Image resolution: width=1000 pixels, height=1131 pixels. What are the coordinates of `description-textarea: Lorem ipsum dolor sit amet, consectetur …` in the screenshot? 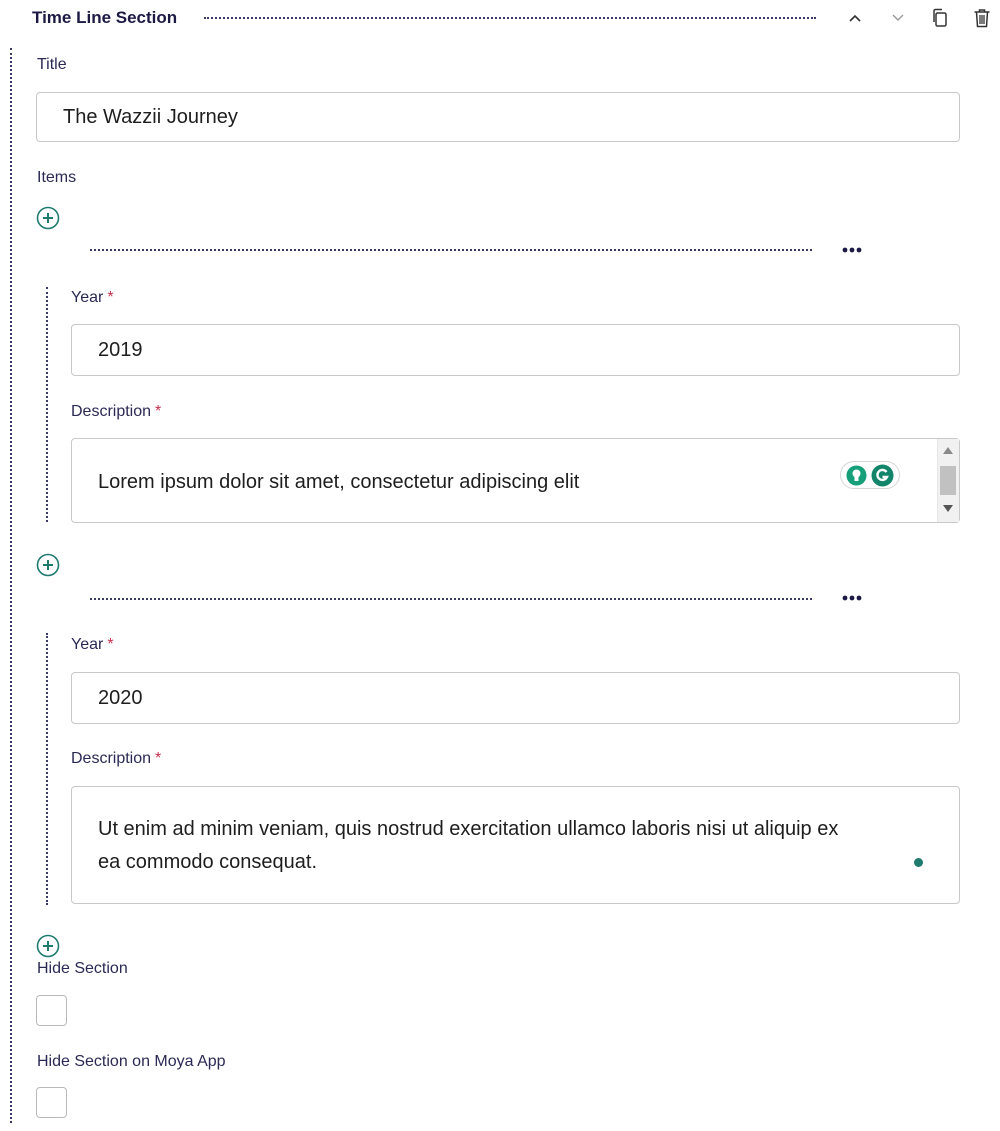 It's located at (515, 480).